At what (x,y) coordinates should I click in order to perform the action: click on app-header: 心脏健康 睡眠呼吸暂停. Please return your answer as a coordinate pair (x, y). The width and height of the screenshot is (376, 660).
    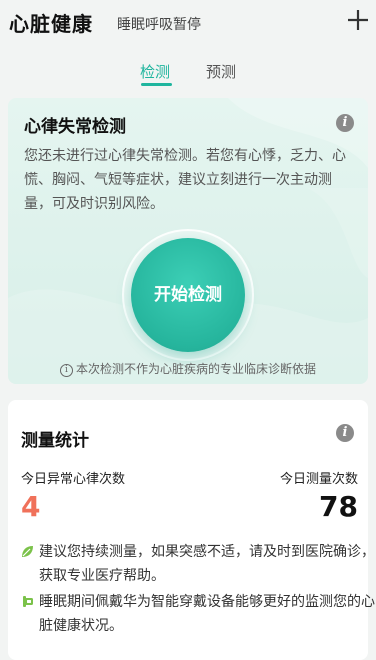
    Looking at the image, I should click on (188, 22).